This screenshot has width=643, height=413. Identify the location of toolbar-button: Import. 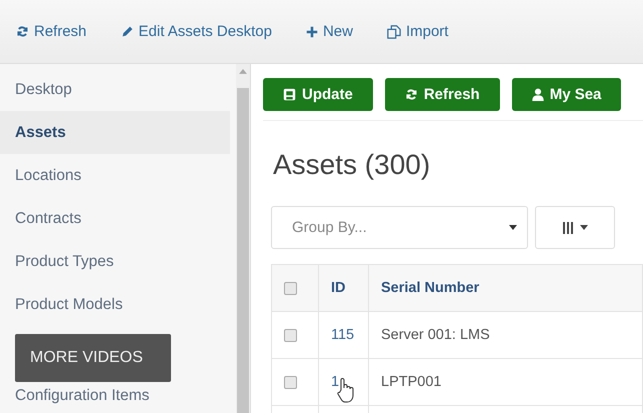
(417, 31).